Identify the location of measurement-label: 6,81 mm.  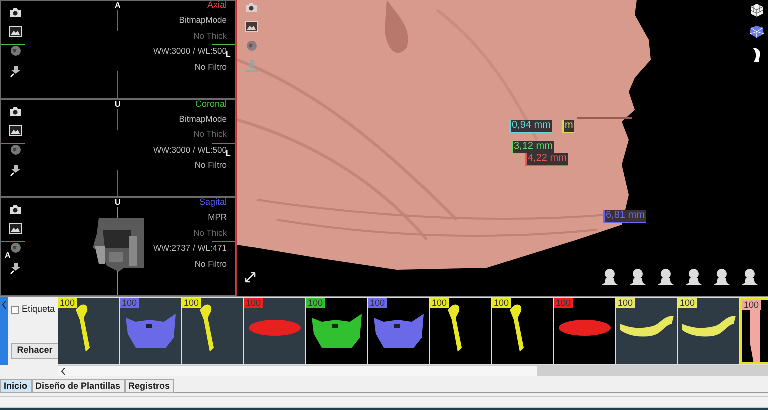
(624, 216).